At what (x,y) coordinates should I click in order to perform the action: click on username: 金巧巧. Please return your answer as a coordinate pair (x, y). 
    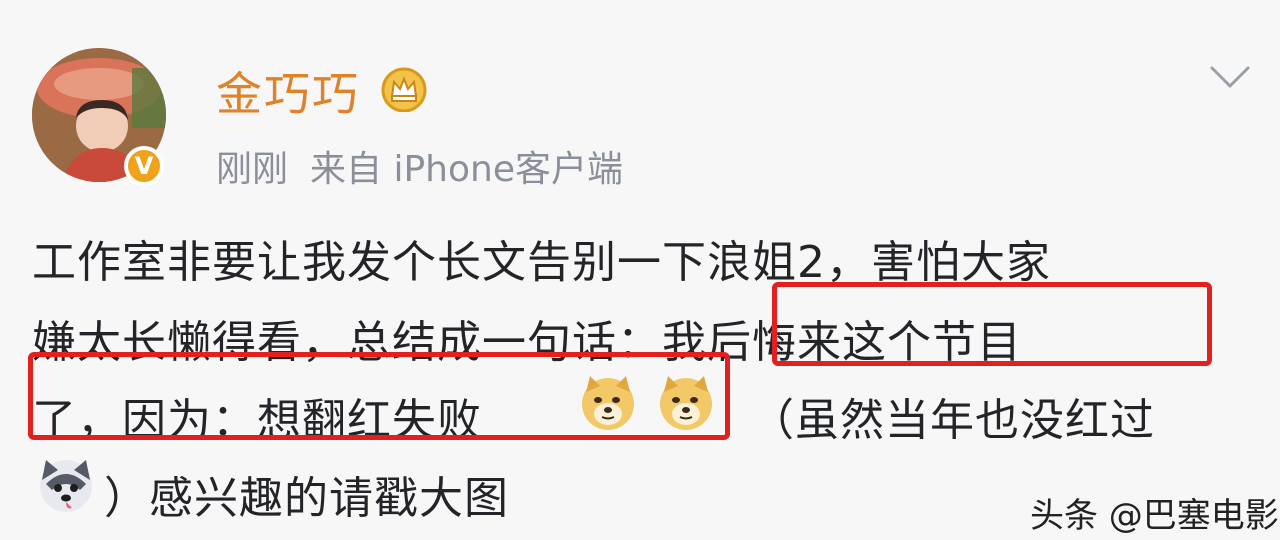
    Looking at the image, I should click on (288, 91).